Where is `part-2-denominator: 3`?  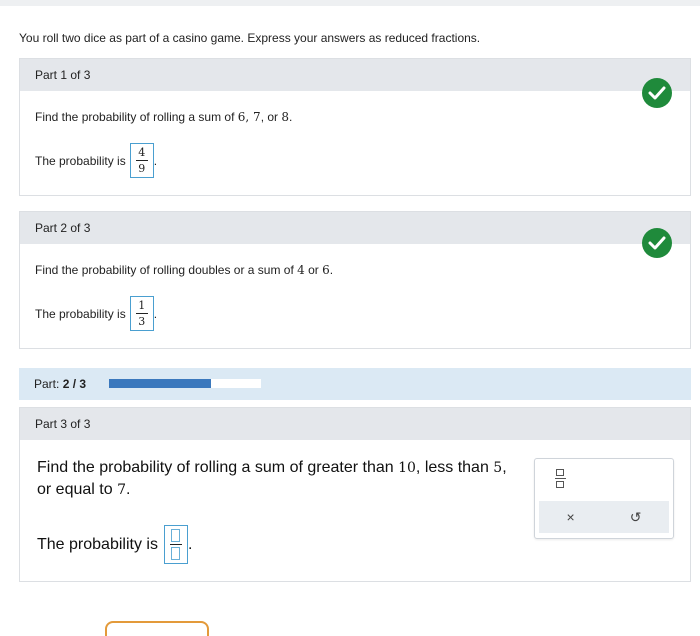 part-2-denominator: 3 is located at coordinates (142, 321).